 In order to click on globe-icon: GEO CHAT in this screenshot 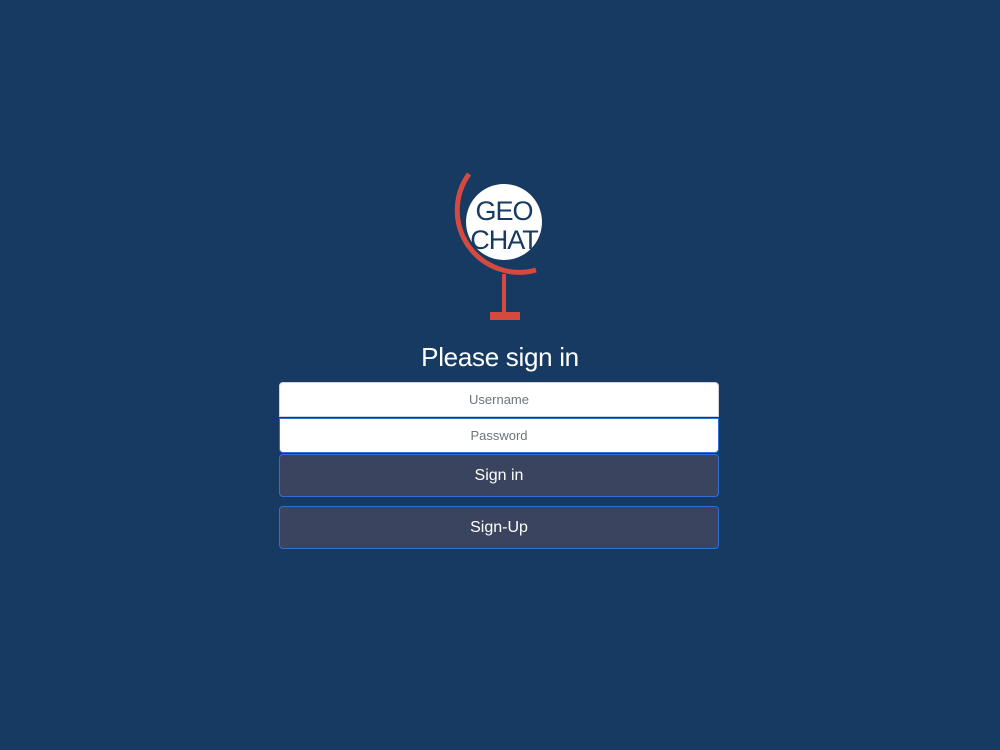, I will do `click(498, 246)`.